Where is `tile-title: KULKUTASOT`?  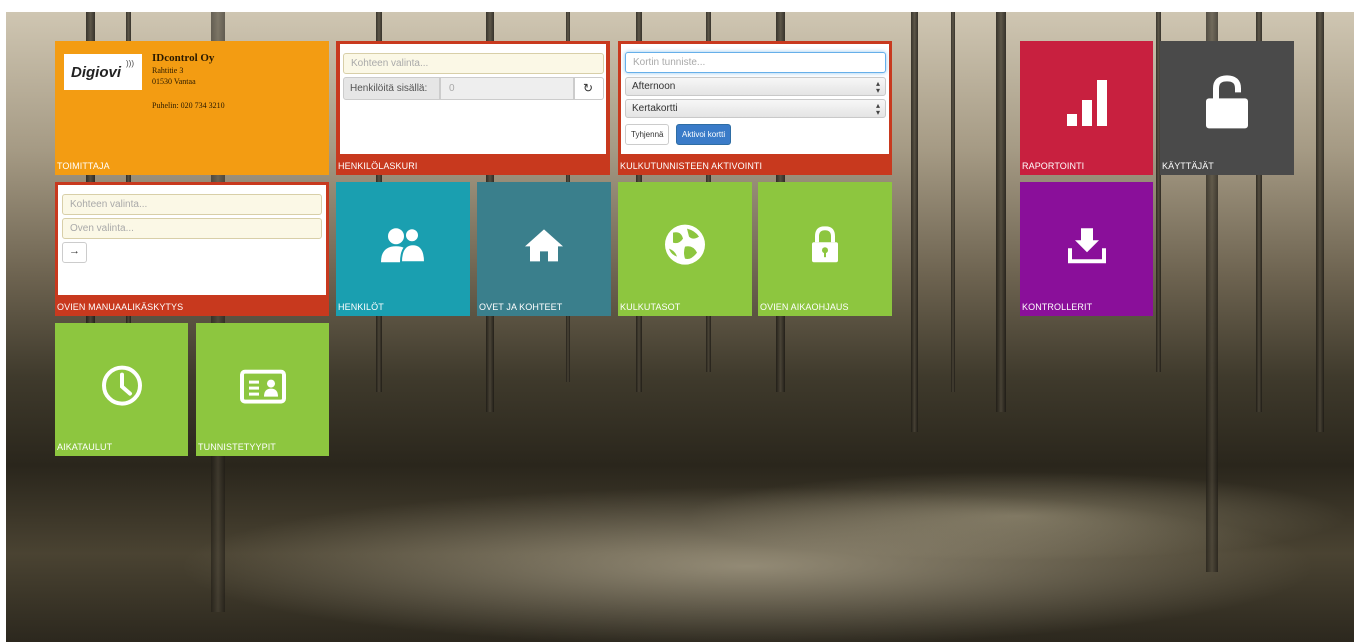 tile-title: KULKUTASOT is located at coordinates (650, 307).